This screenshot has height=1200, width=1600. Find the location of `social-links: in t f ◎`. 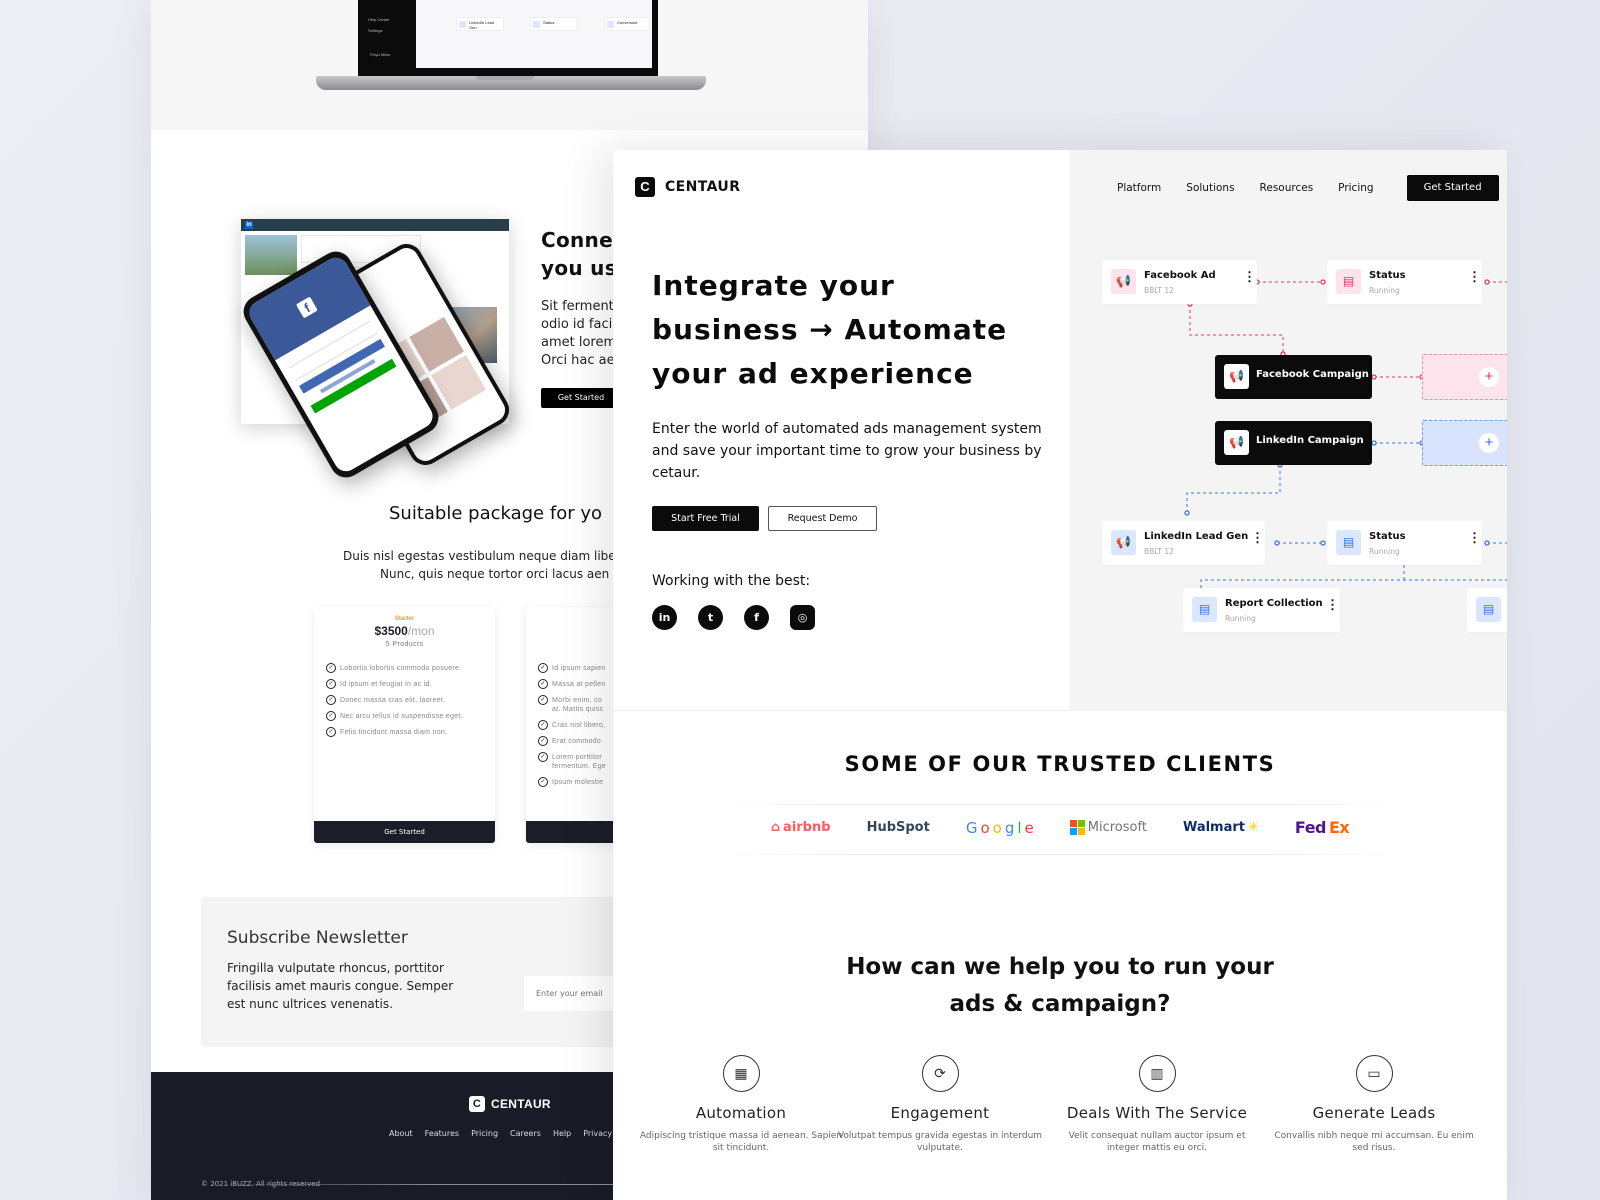

social-links: in t f ◎ is located at coordinates (733, 617).